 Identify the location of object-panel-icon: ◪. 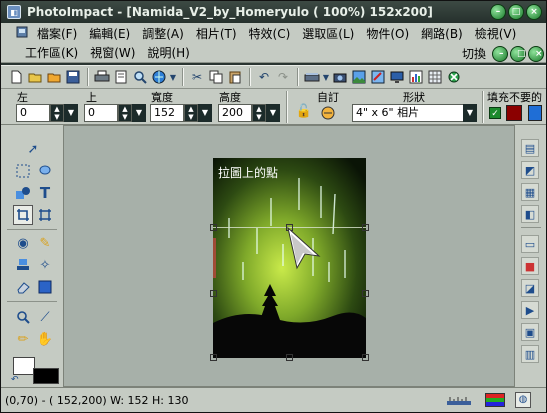
(530, 288).